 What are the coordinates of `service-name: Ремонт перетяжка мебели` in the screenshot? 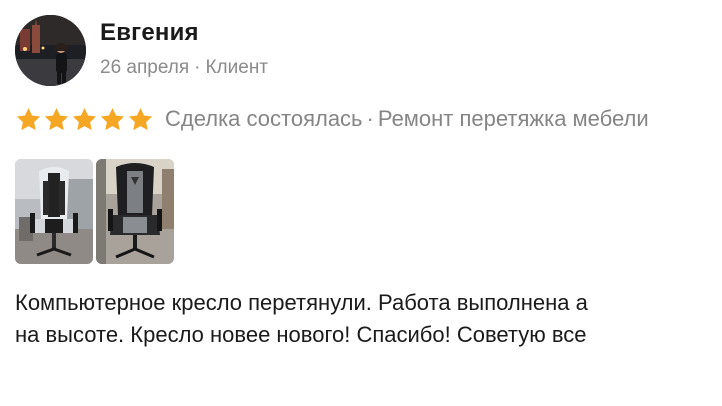 It's located at (513, 118).